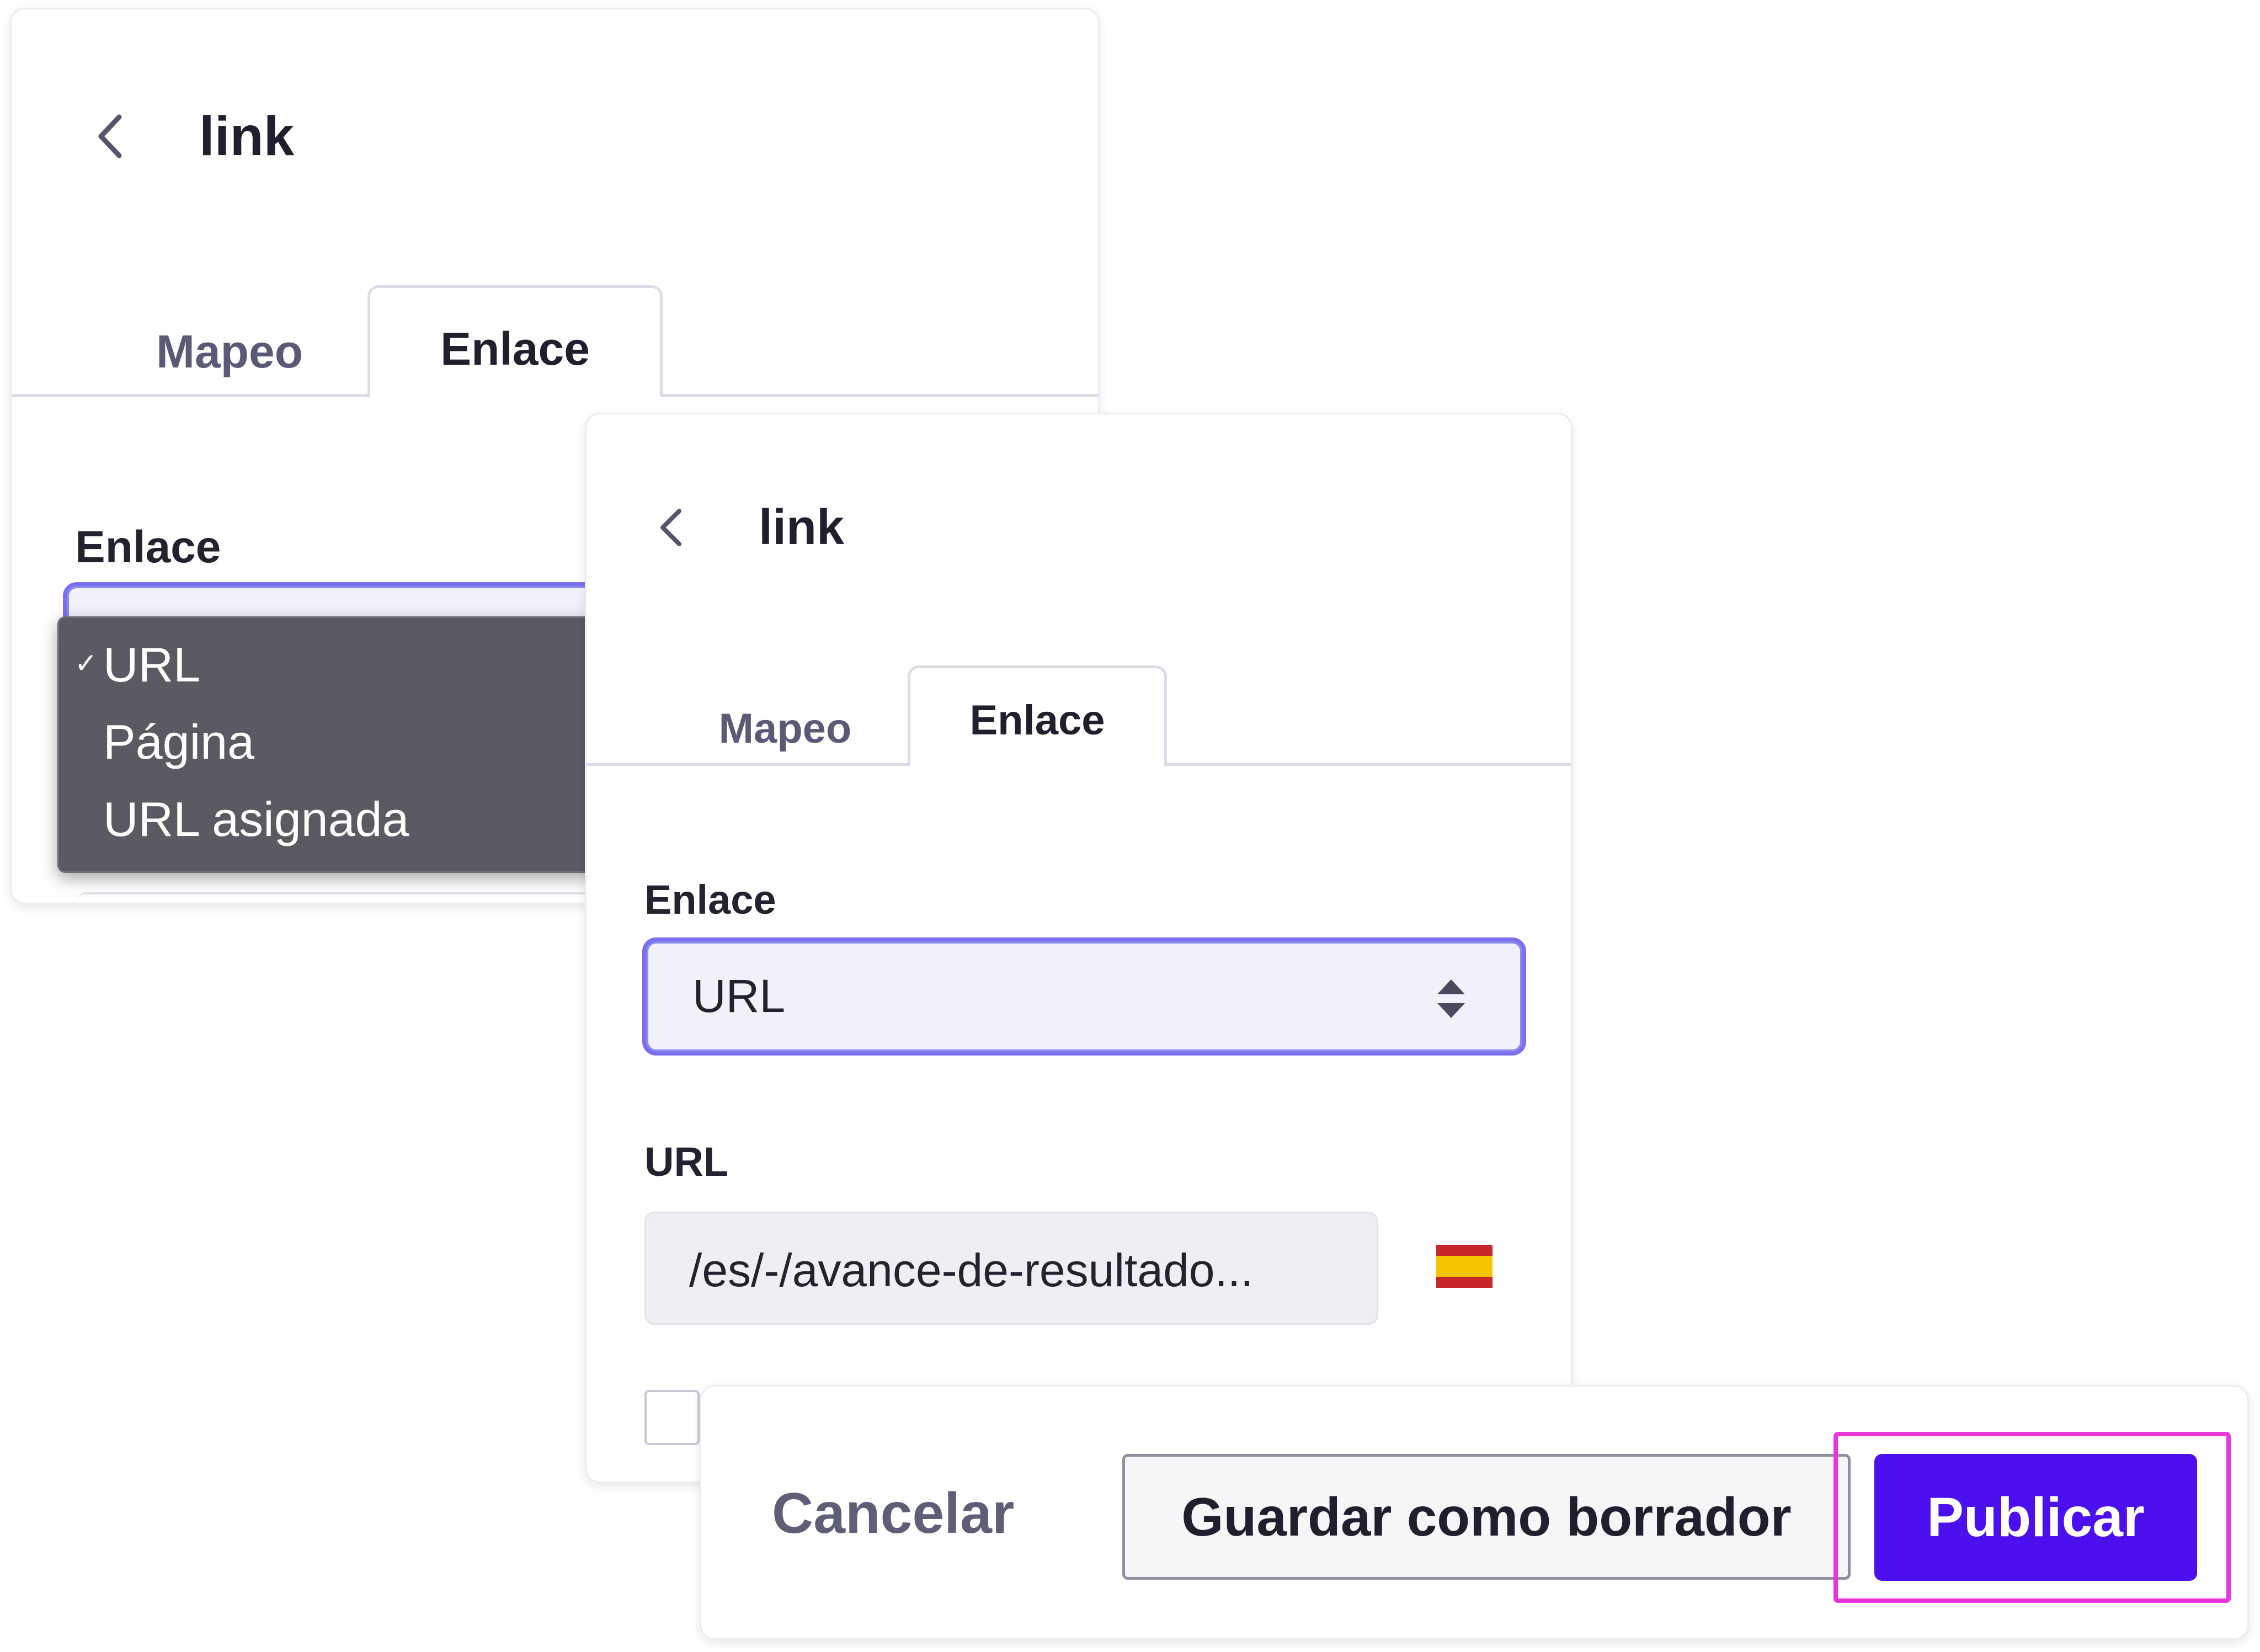  I want to click on url-label: URL, so click(686, 1162).